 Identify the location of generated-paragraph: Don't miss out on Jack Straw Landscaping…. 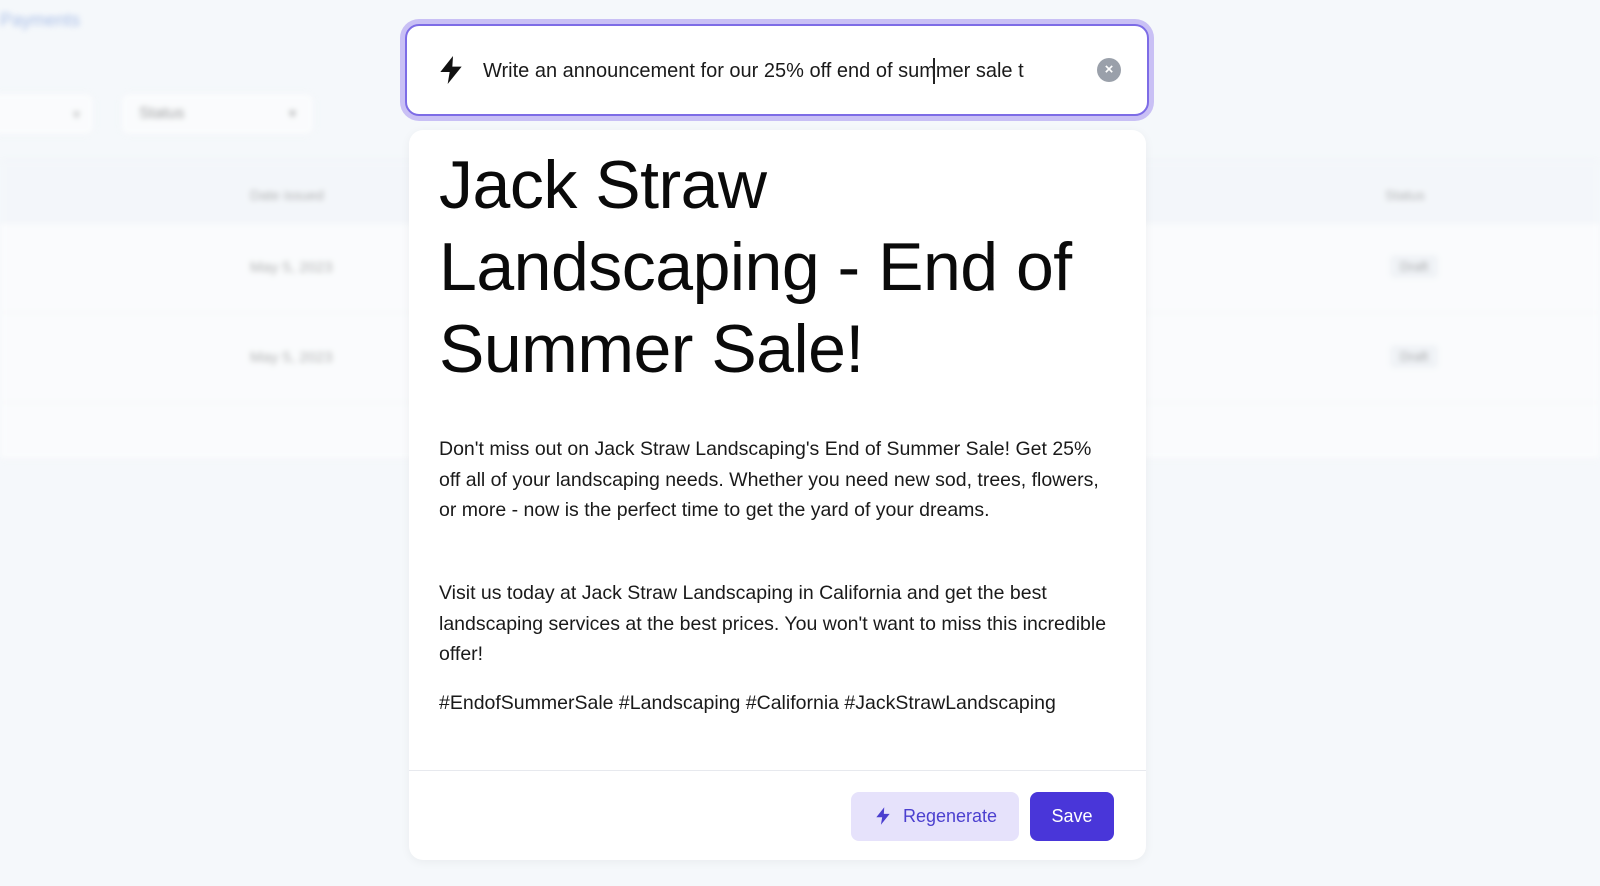
(769, 479).